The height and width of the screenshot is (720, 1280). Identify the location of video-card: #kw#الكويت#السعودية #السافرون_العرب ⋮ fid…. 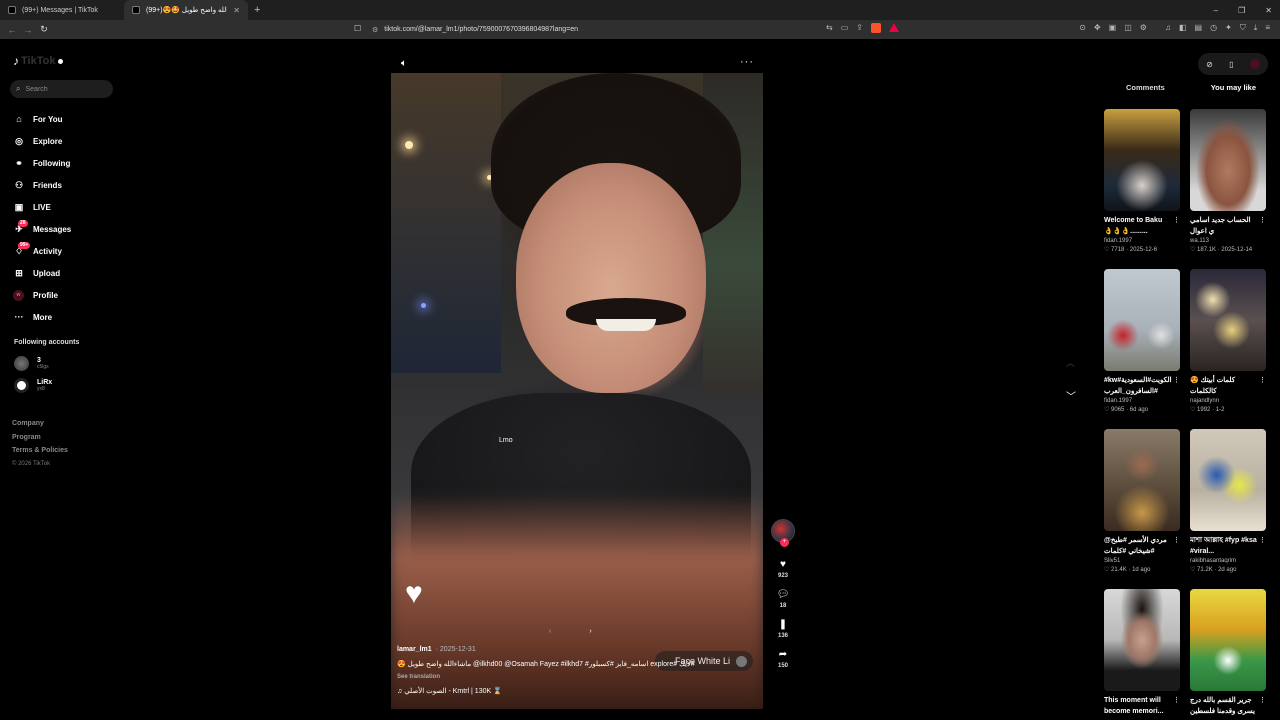
(1142, 341).